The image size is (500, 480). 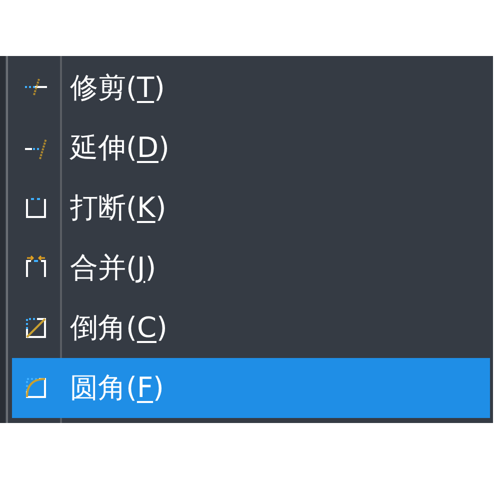 What do you see at coordinates (251, 268) in the screenshot?
I see `menu-item: 合并(J)` at bounding box center [251, 268].